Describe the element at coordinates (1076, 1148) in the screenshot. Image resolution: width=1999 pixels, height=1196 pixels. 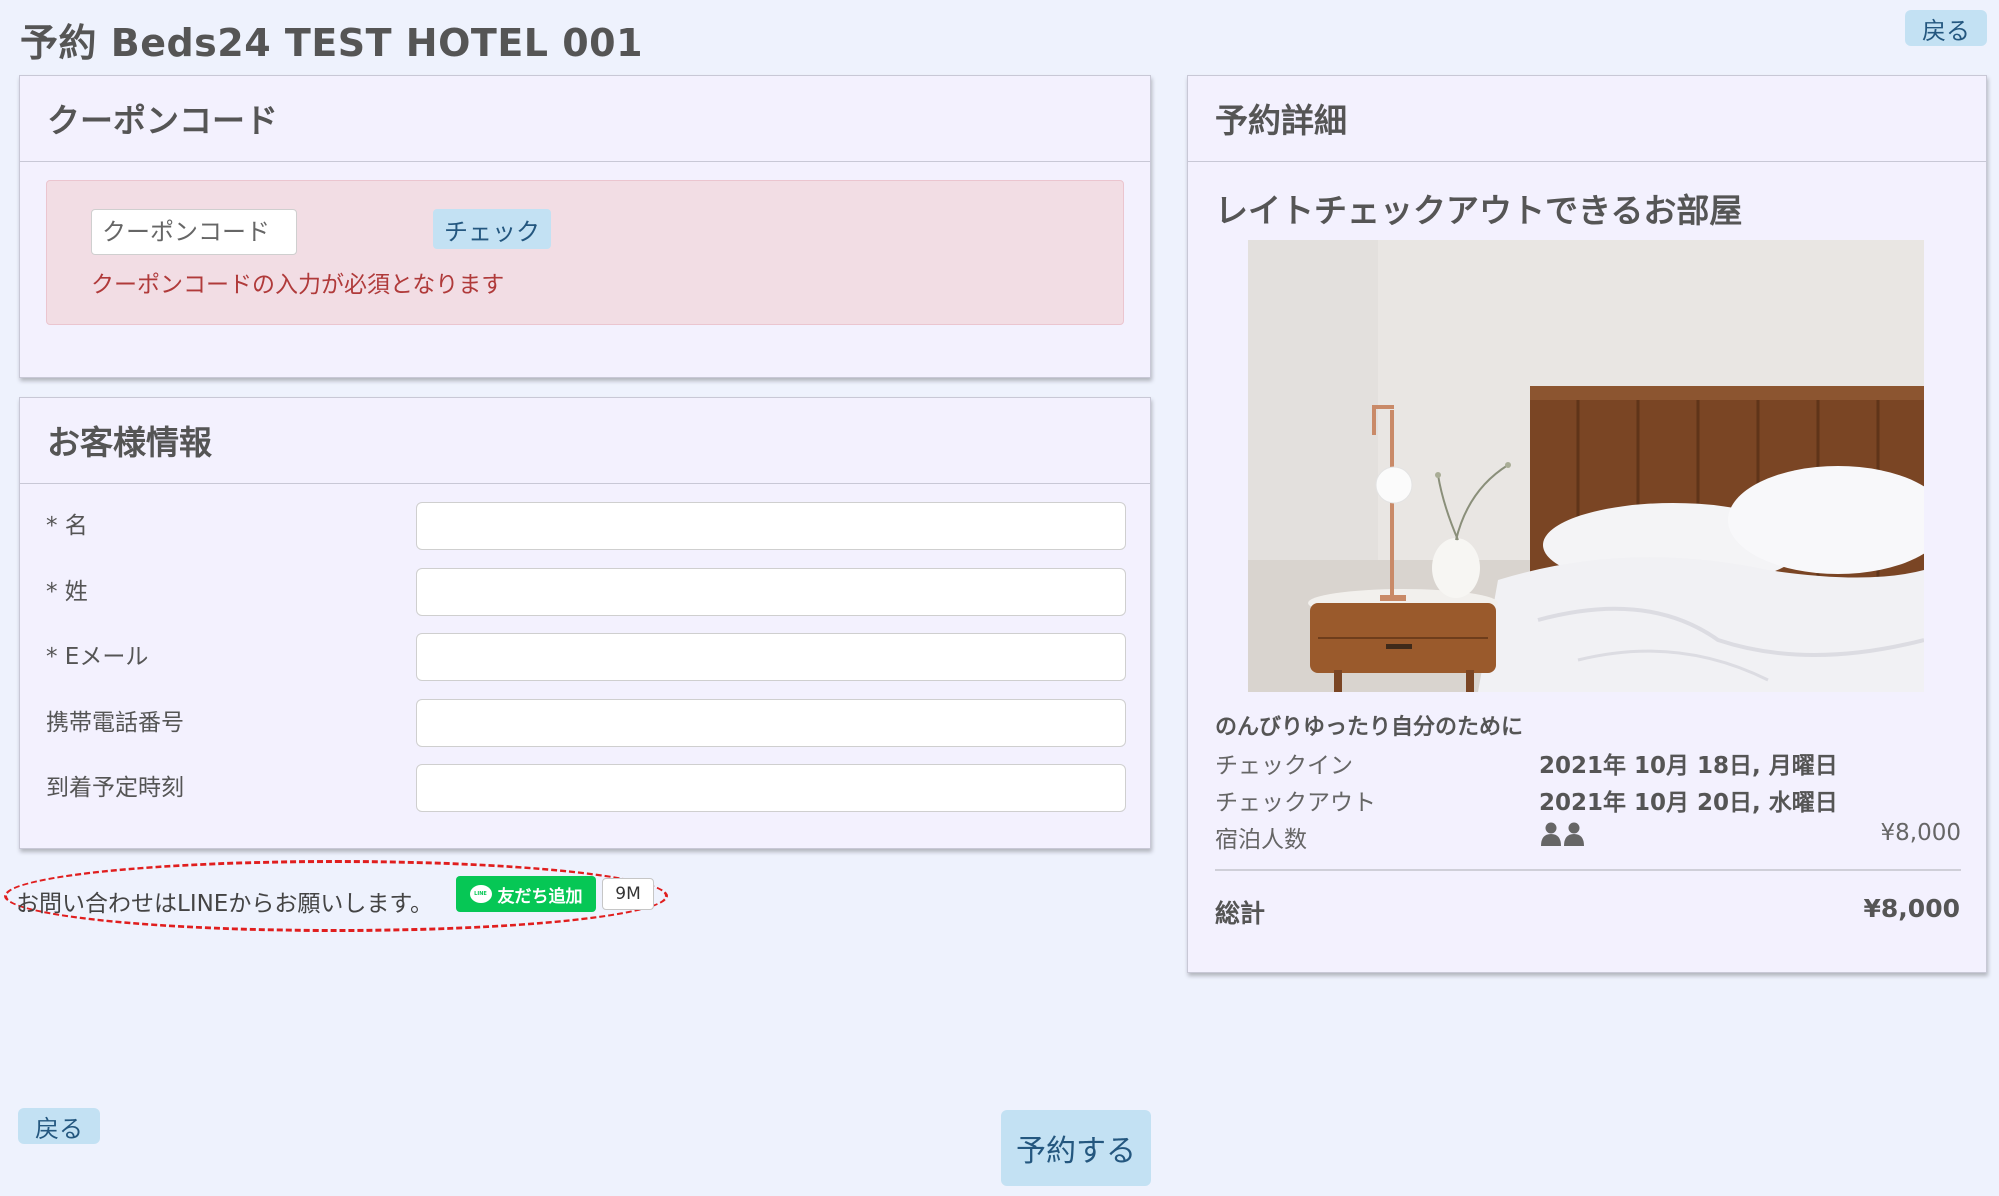
I see `reserve-button: 予約する` at that location.